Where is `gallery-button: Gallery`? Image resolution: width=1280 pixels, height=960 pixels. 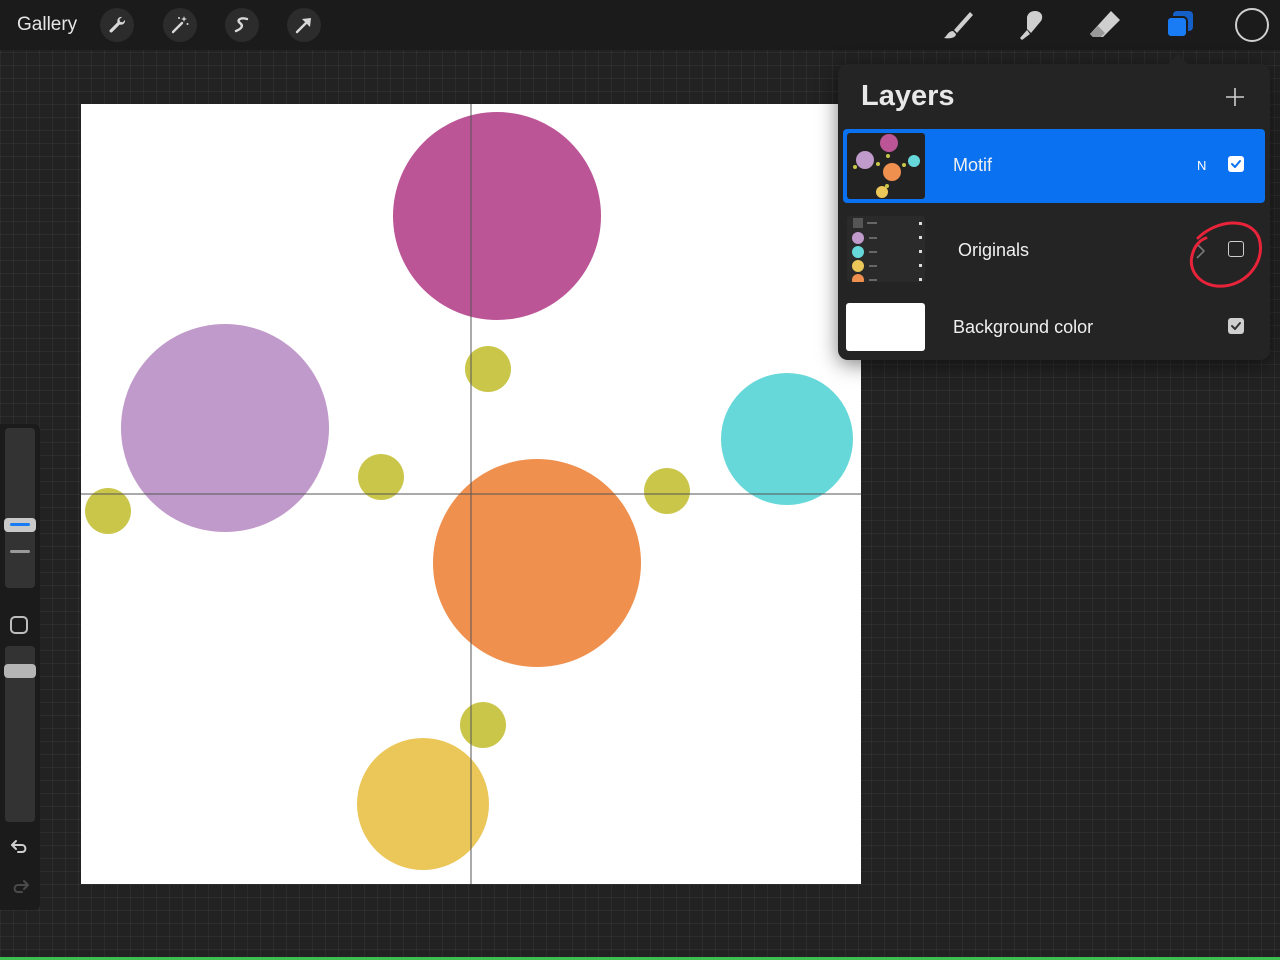
gallery-button: Gallery is located at coordinates (47, 25).